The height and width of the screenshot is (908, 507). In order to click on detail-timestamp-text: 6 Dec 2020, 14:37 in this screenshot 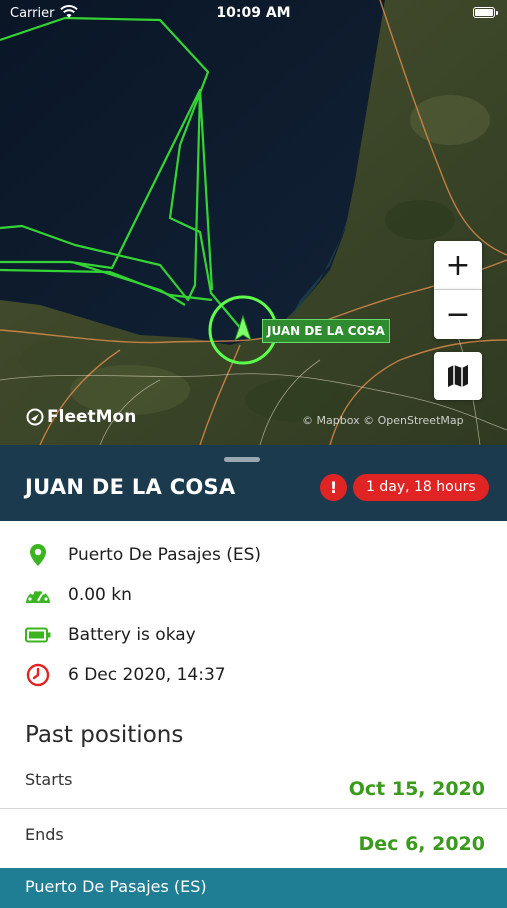, I will do `click(147, 675)`.